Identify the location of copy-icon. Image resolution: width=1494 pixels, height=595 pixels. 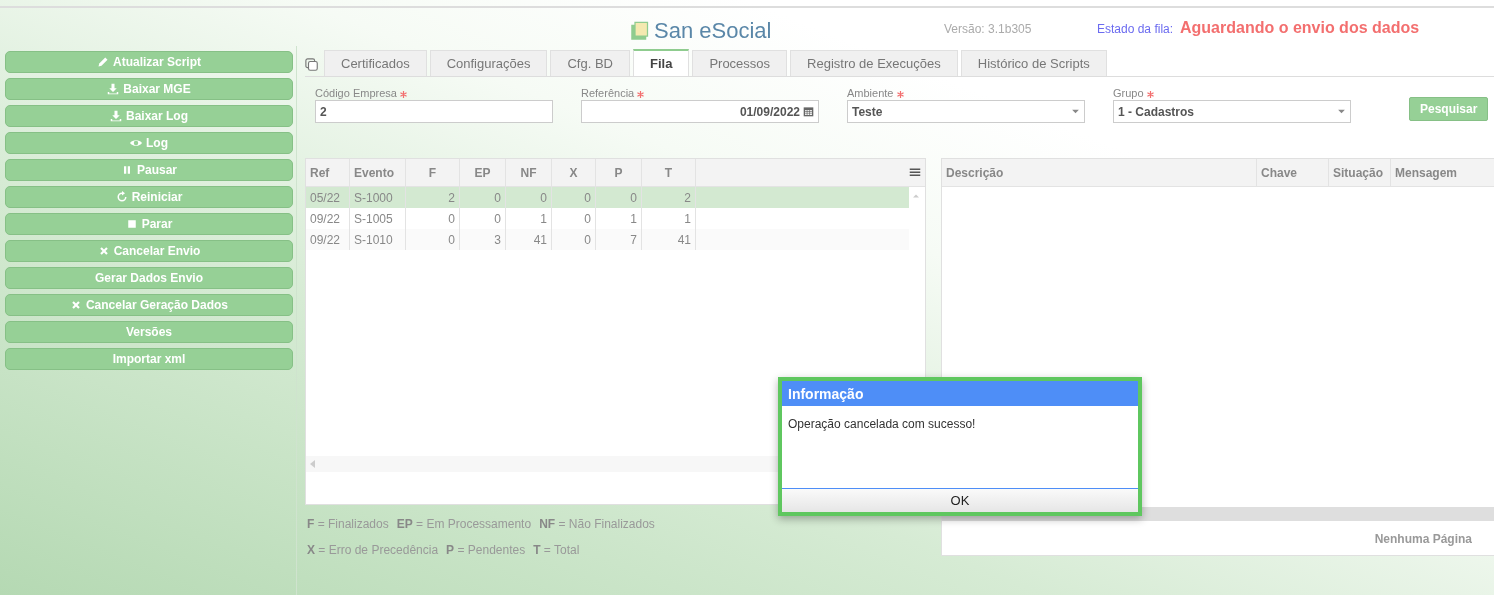
(312, 65).